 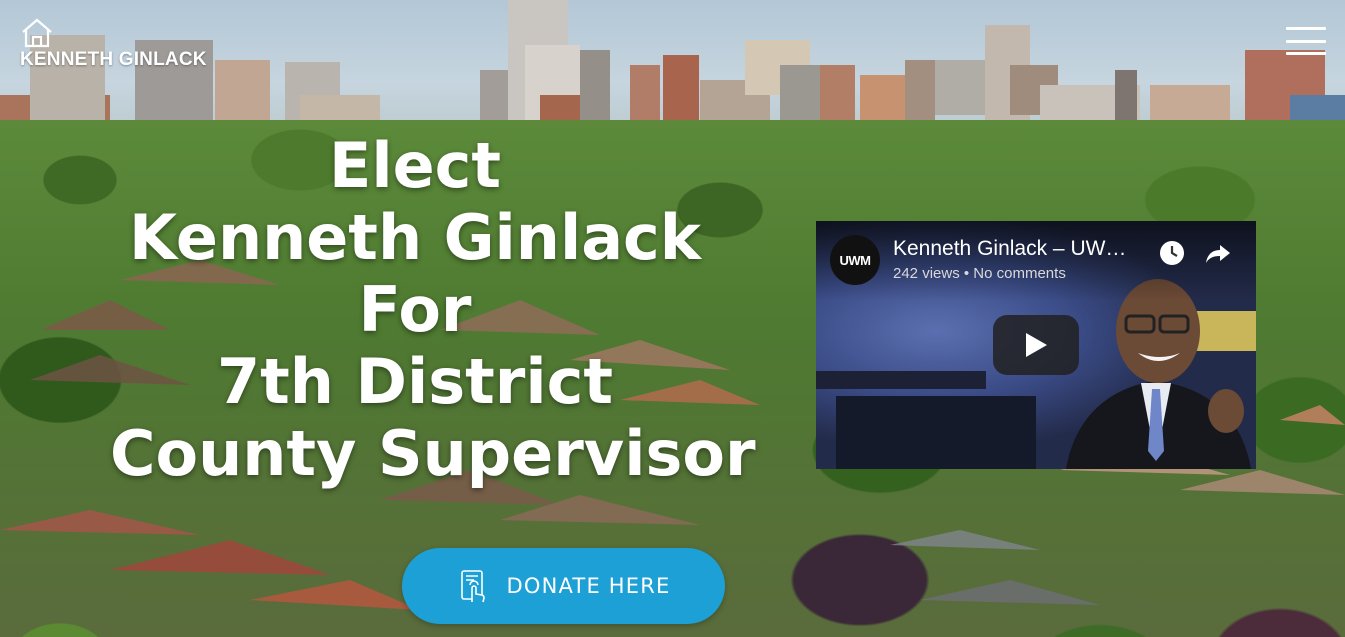 What do you see at coordinates (113, 44) in the screenshot?
I see `site-logo: KENNETH GINLACK` at bounding box center [113, 44].